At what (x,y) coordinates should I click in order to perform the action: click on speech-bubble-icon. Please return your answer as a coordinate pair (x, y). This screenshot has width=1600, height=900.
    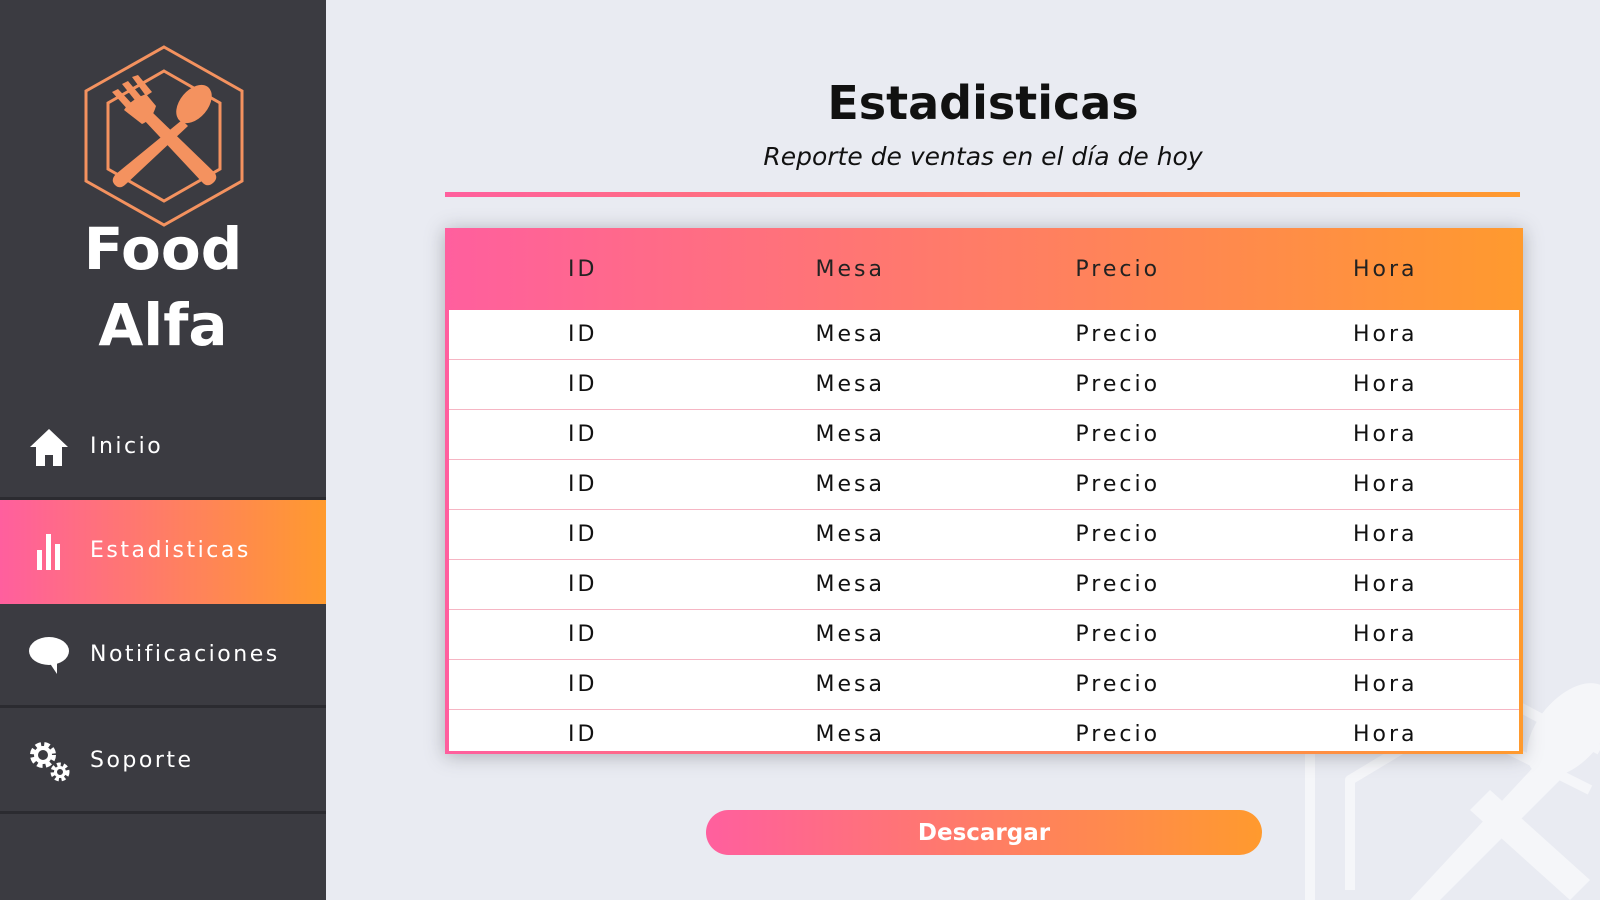
    Looking at the image, I should click on (49, 655).